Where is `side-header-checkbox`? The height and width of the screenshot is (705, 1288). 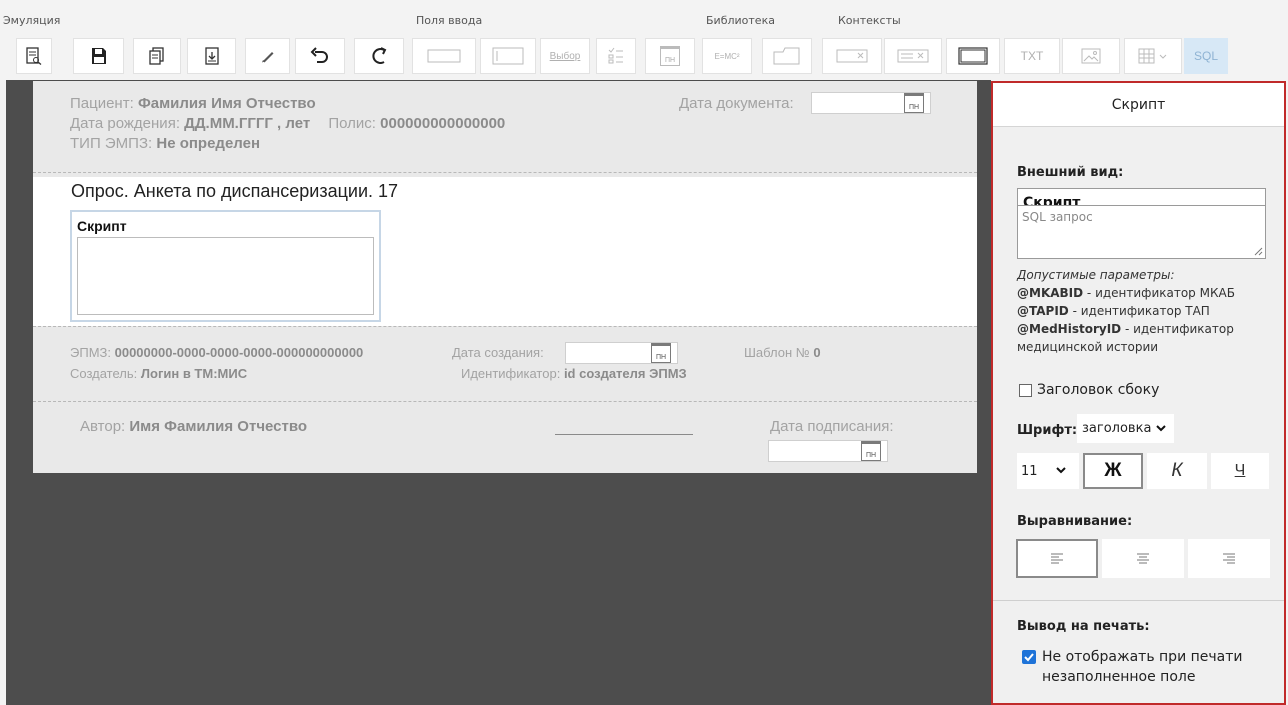 side-header-checkbox is located at coordinates (1025, 390).